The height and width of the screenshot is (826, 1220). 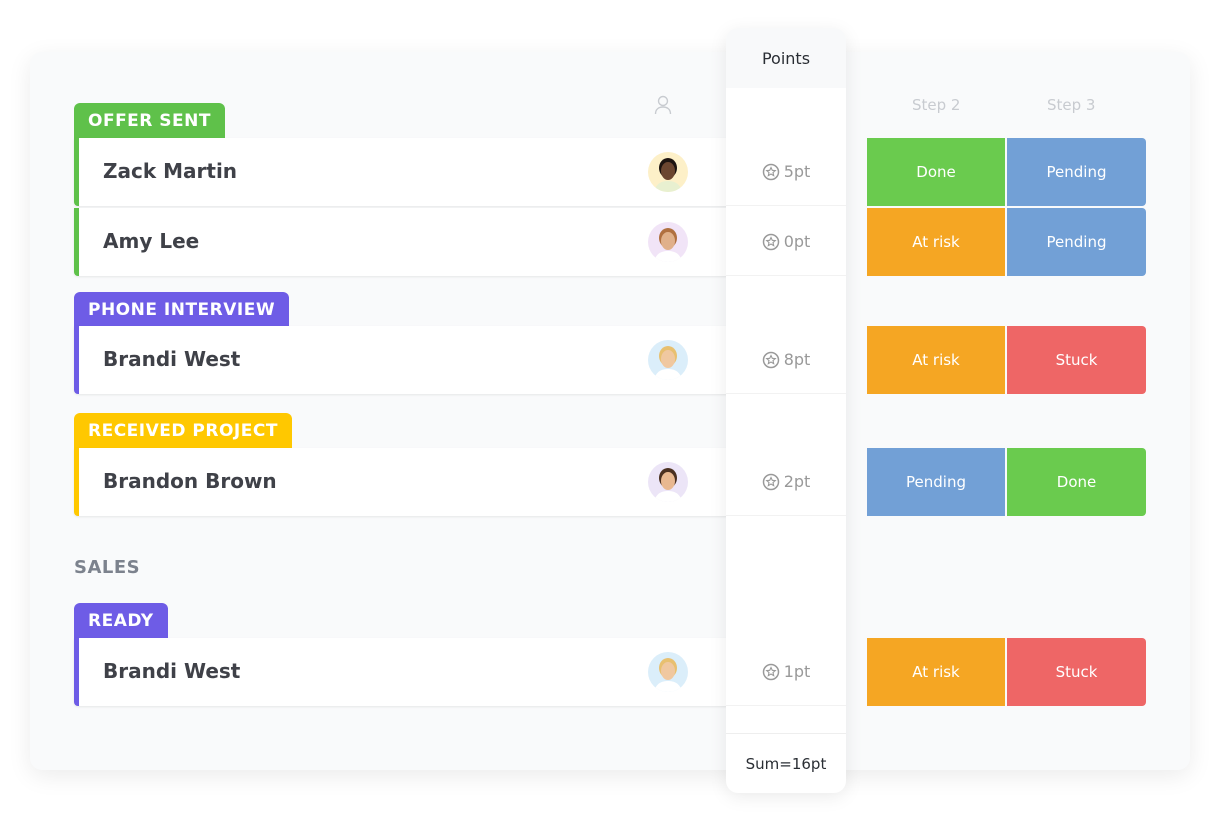 I want to click on points-value: 5pt, so click(x=797, y=171).